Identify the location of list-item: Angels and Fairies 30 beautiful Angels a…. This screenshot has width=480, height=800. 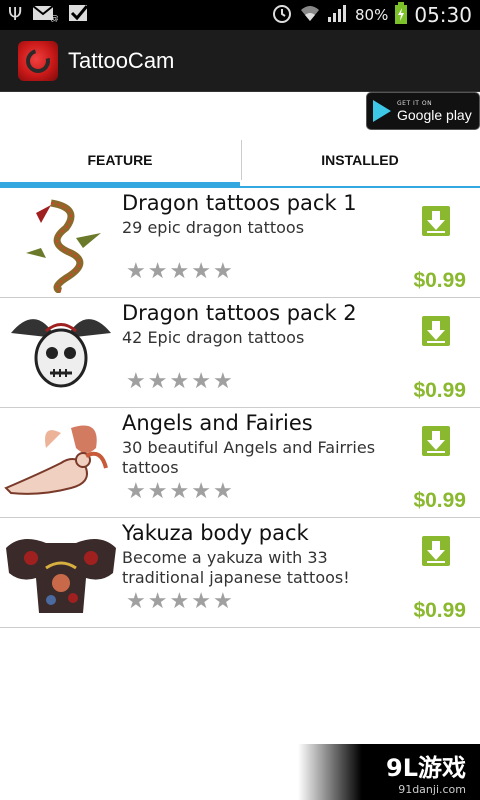
(240, 463).